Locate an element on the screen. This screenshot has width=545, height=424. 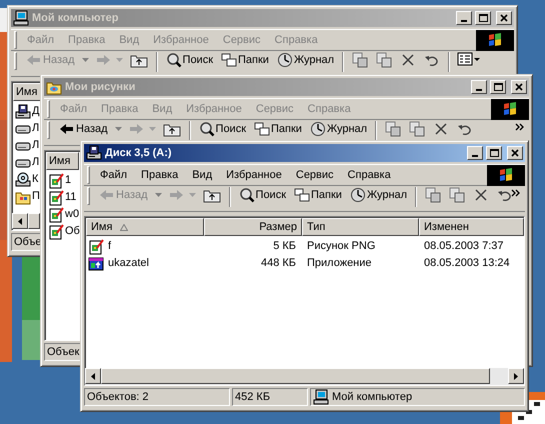
floppy-drive-icon is located at coordinates (23, 112).